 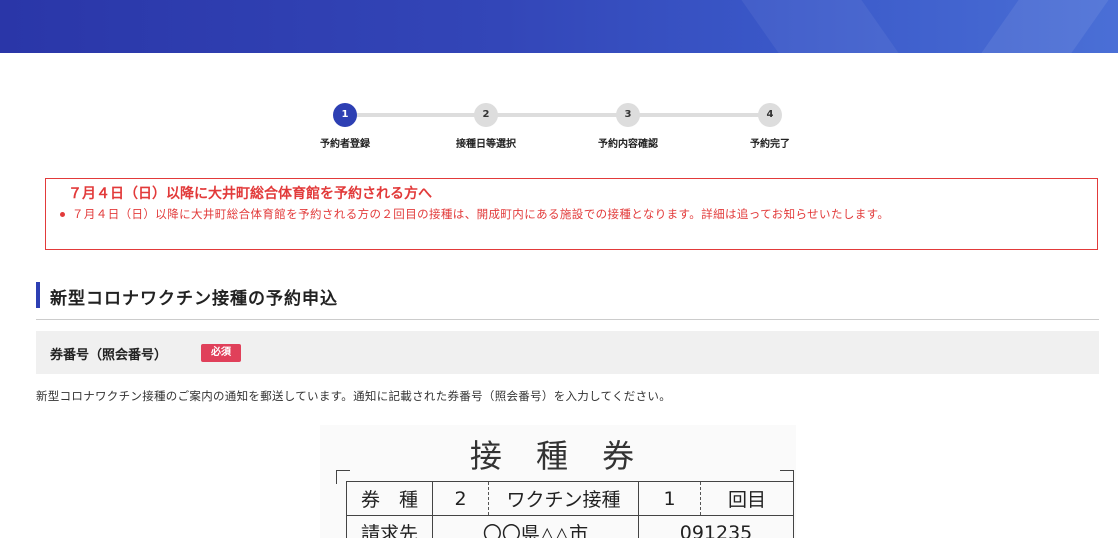 What do you see at coordinates (250, 194) in the screenshot?
I see `notice-title: ７月４日（日）以降に大井町総合体育館を予約される方へ` at bounding box center [250, 194].